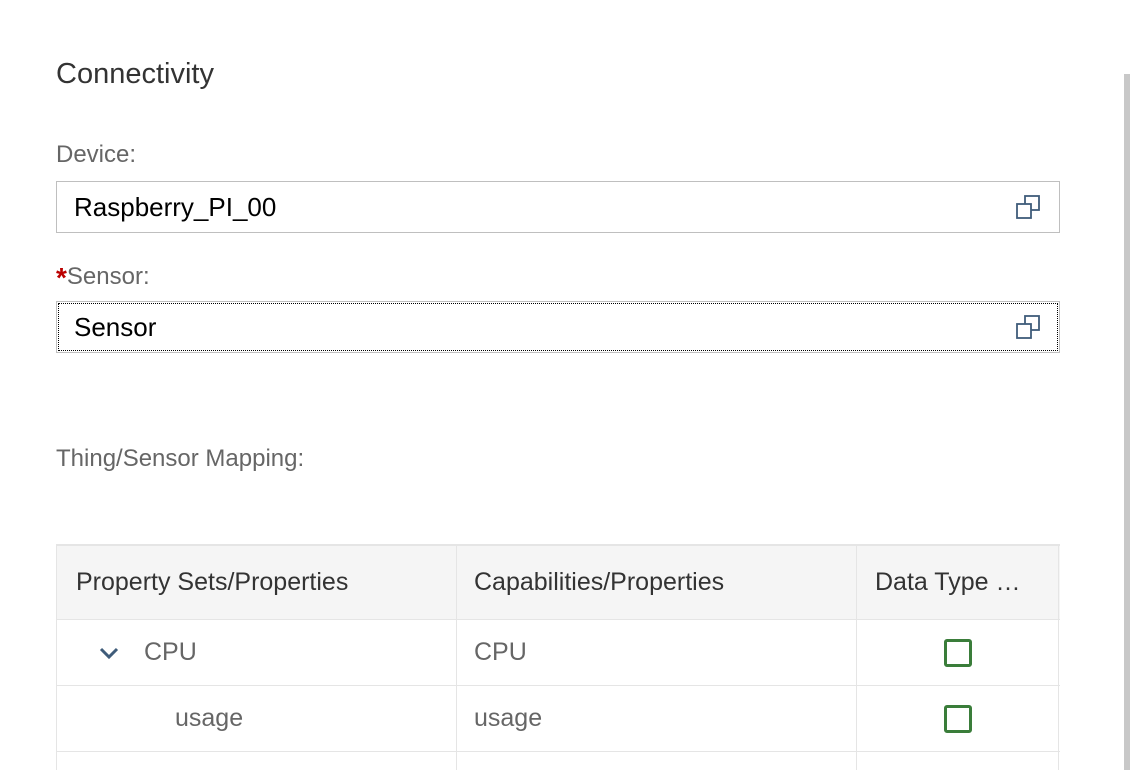 The height and width of the screenshot is (770, 1130). I want to click on sensor-input: Sensor, so click(558, 327).